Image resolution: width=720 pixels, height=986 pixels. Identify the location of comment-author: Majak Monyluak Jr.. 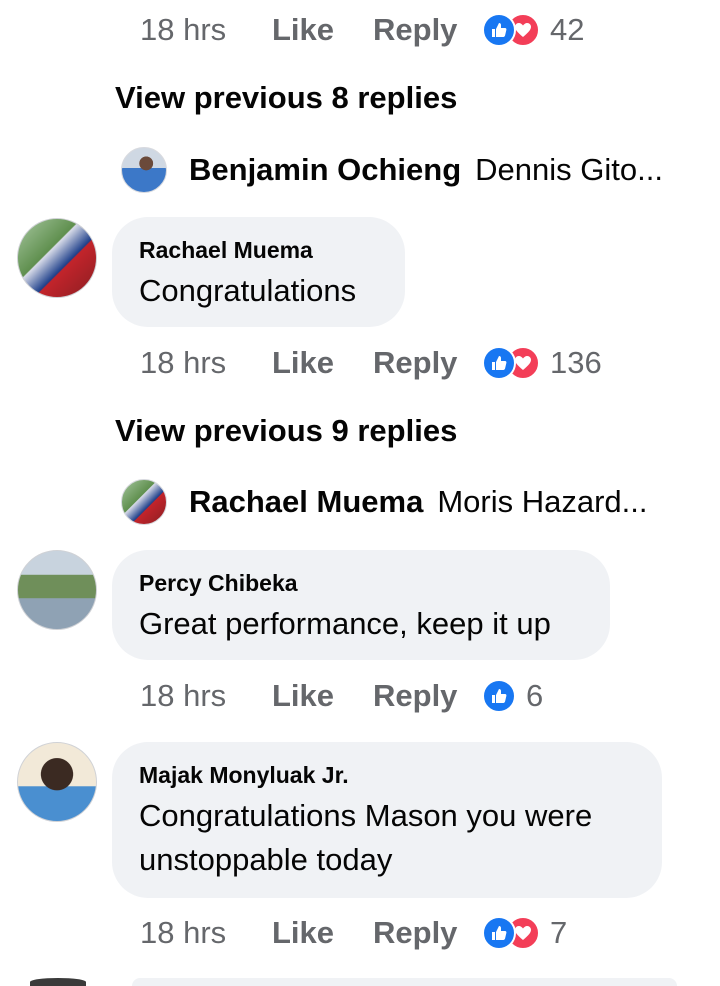
(386, 775).